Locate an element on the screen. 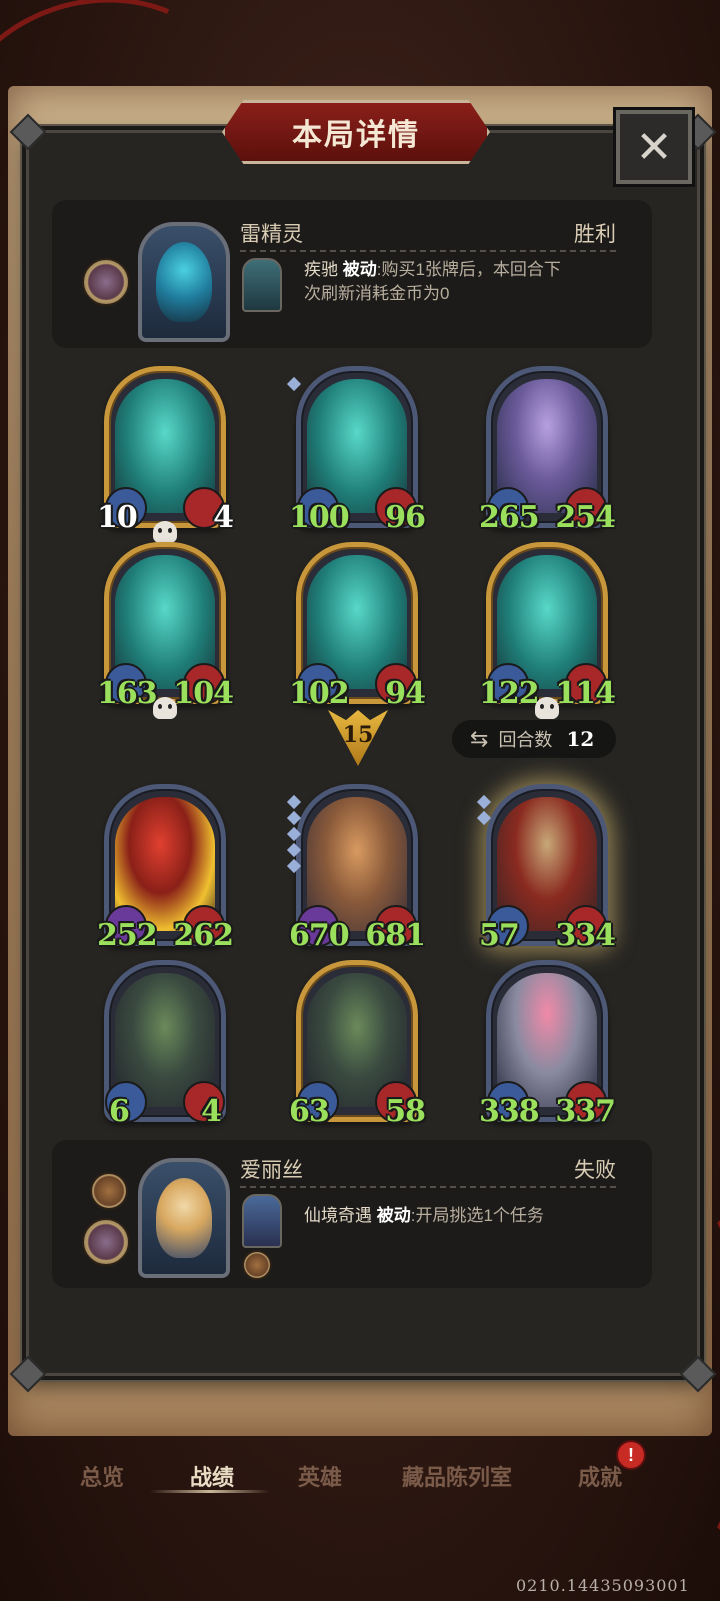 The width and height of the screenshot is (720, 1601). unit-attack: 252 is located at coordinates (127, 935).